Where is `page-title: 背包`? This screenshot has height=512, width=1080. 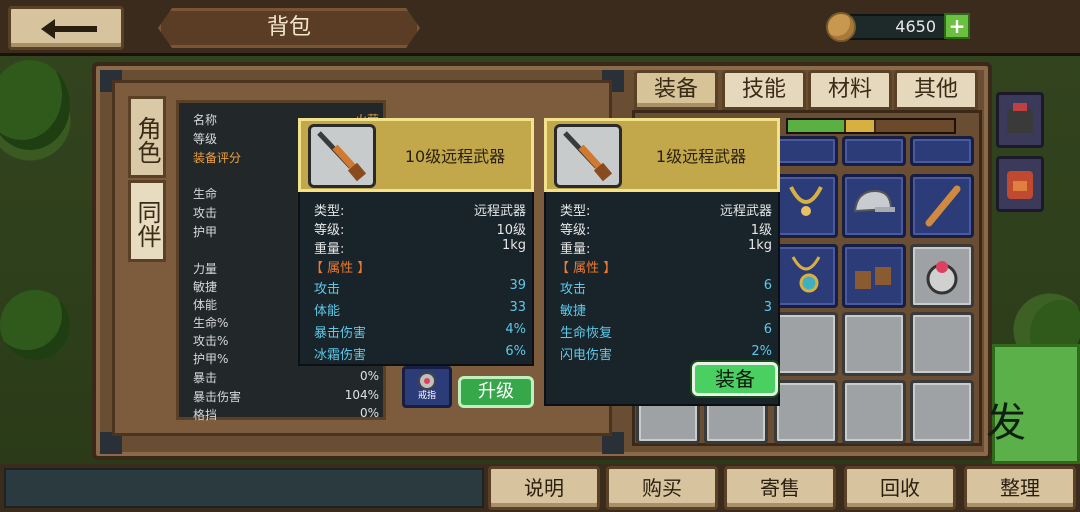 page-title: 背包 is located at coordinates (288, 27).